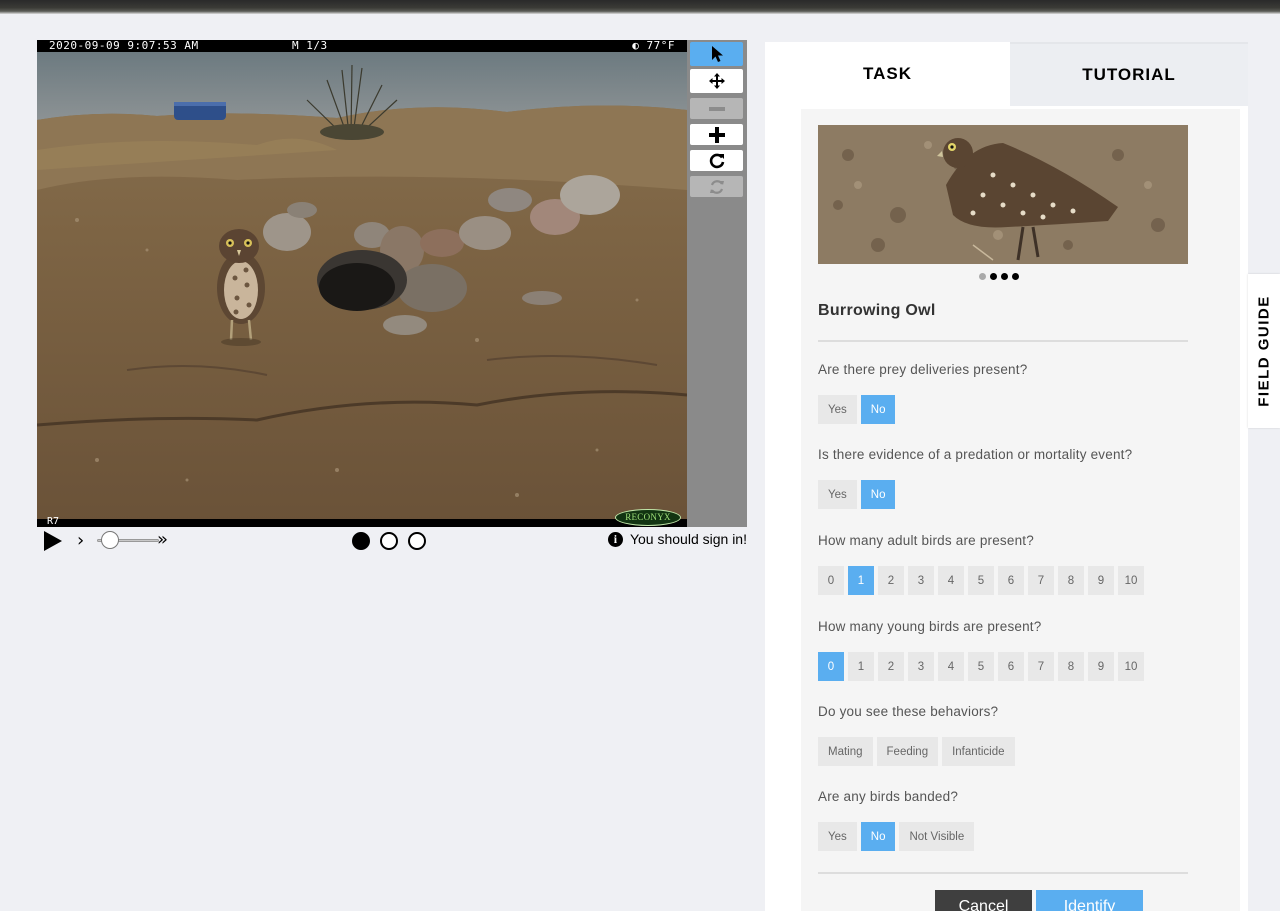  What do you see at coordinates (362, 521) in the screenshot?
I see `camera-bottom-strip: R7` at bounding box center [362, 521].